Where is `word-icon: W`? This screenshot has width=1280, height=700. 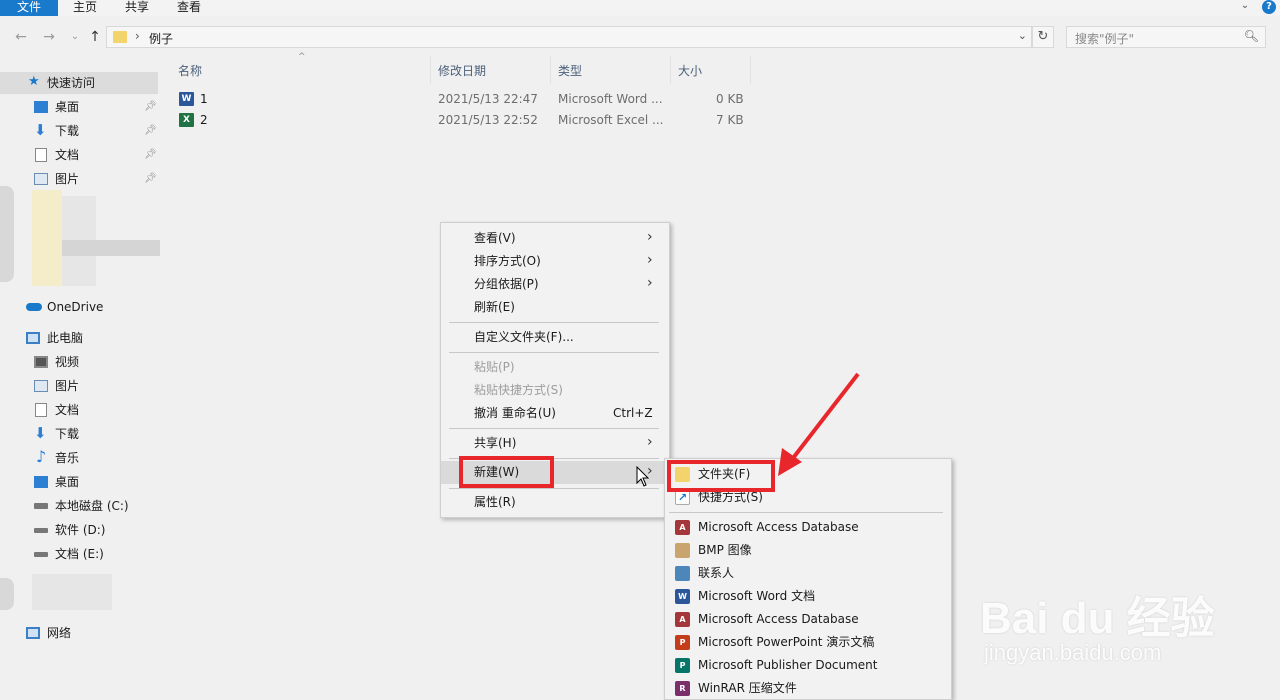
word-icon: W is located at coordinates (682, 596).